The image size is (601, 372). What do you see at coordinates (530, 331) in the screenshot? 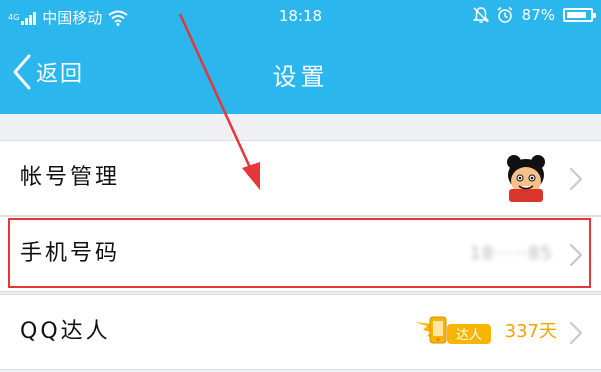
I see `qq-expert-days: 337天` at bounding box center [530, 331].